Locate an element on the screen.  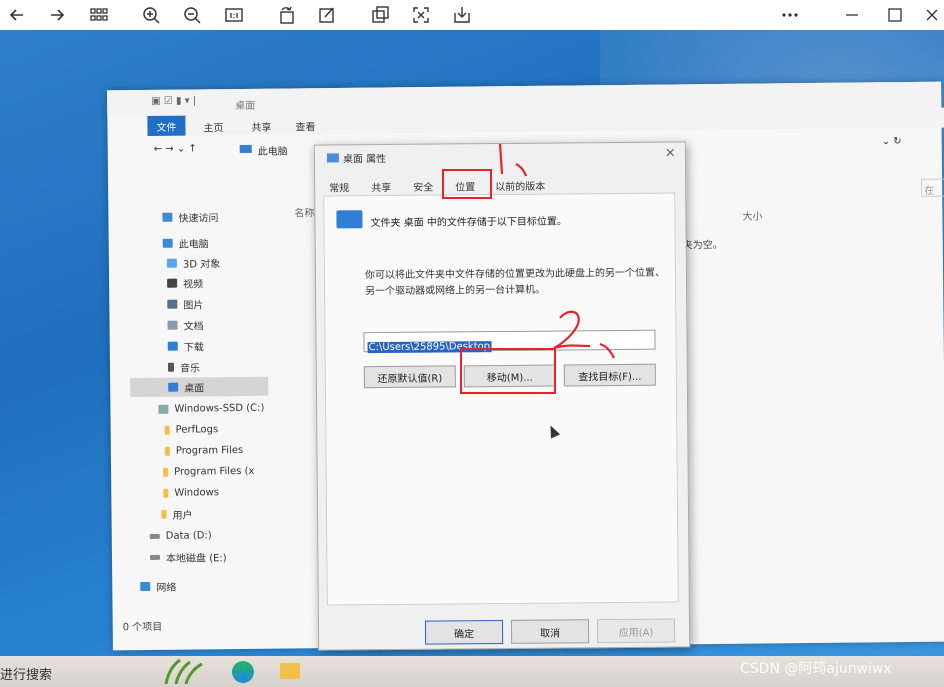
more-icon is located at coordinates (790, 15).